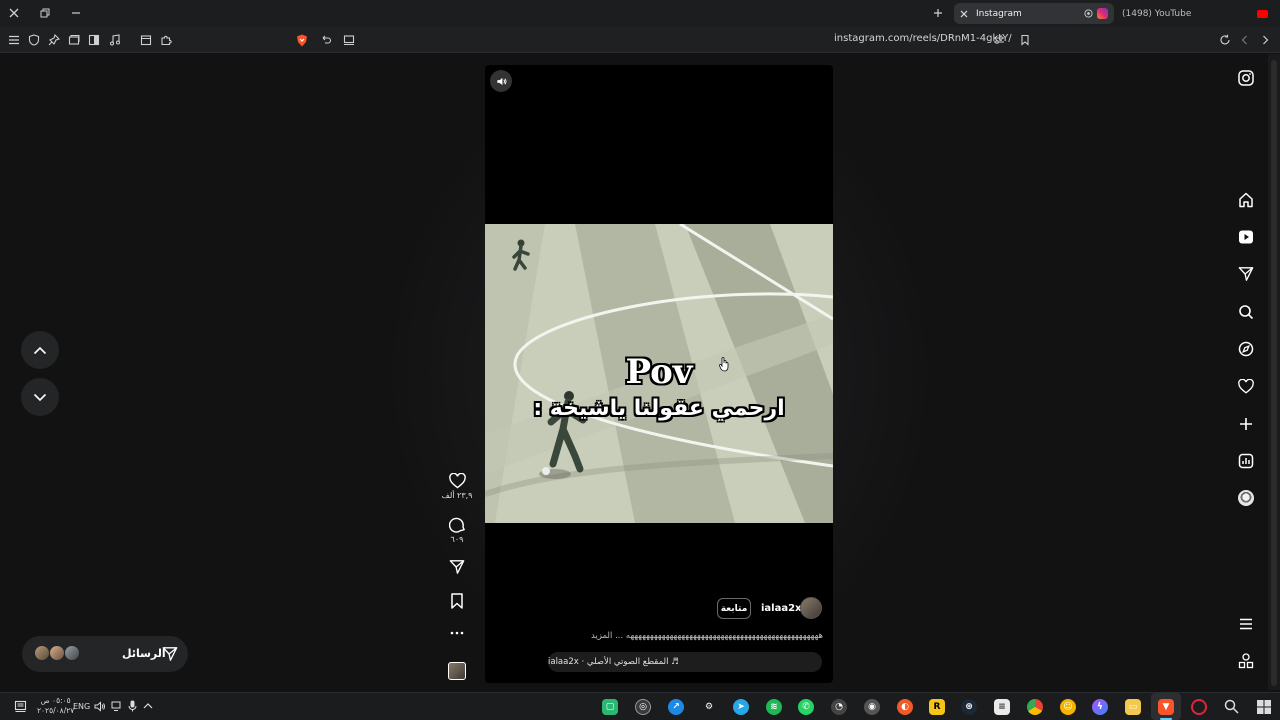 This screenshot has width=1280, height=720. What do you see at coordinates (457, 633) in the screenshot?
I see `more-options-action` at bounding box center [457, 633].